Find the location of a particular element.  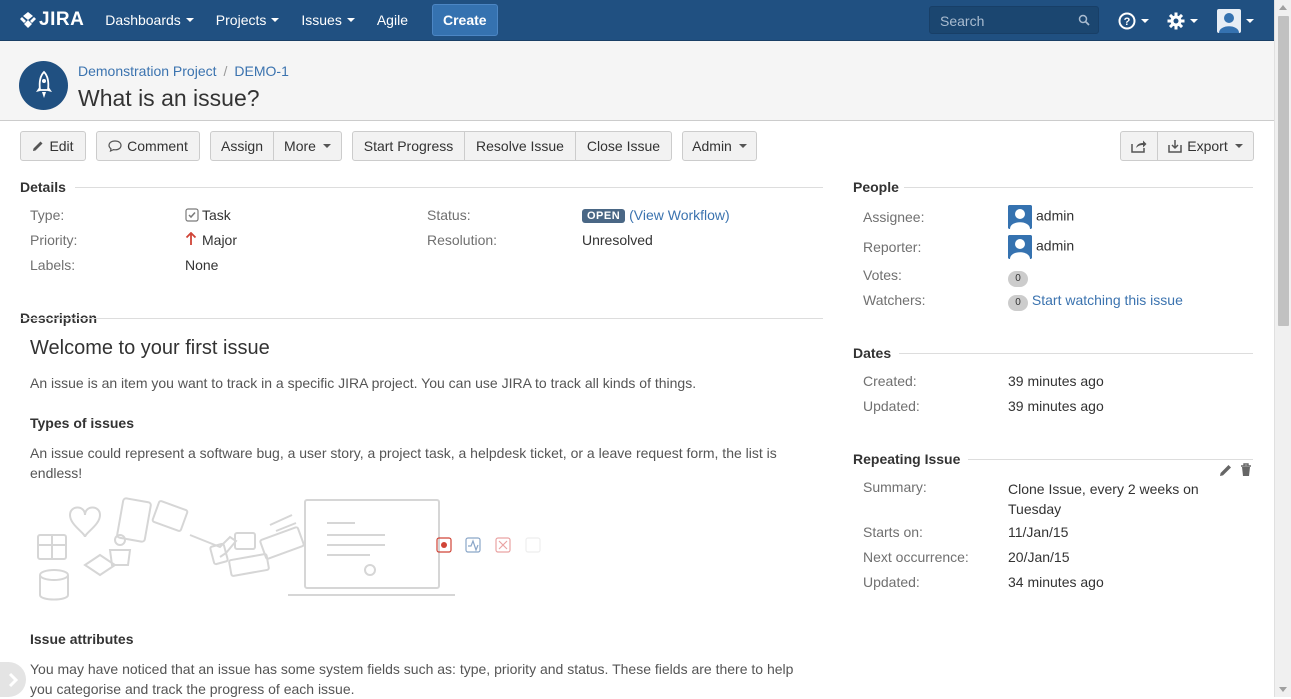

gear-icon is located at coordinates (1176, 20).